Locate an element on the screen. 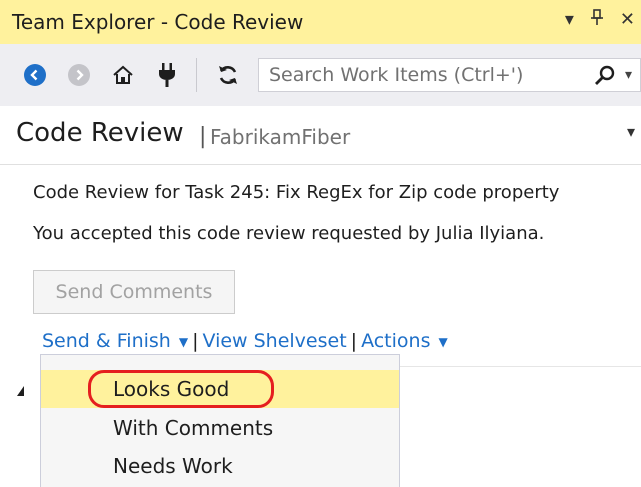 The width and height of the screenshot is (641, 487). refresh-icon is located at coordinates (228, 75).